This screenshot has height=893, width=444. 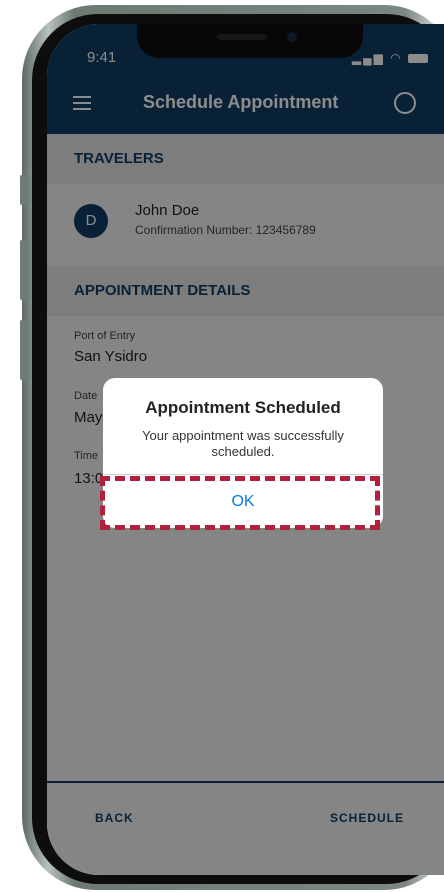 I want to click on side-button, so click(x=23, y=190).